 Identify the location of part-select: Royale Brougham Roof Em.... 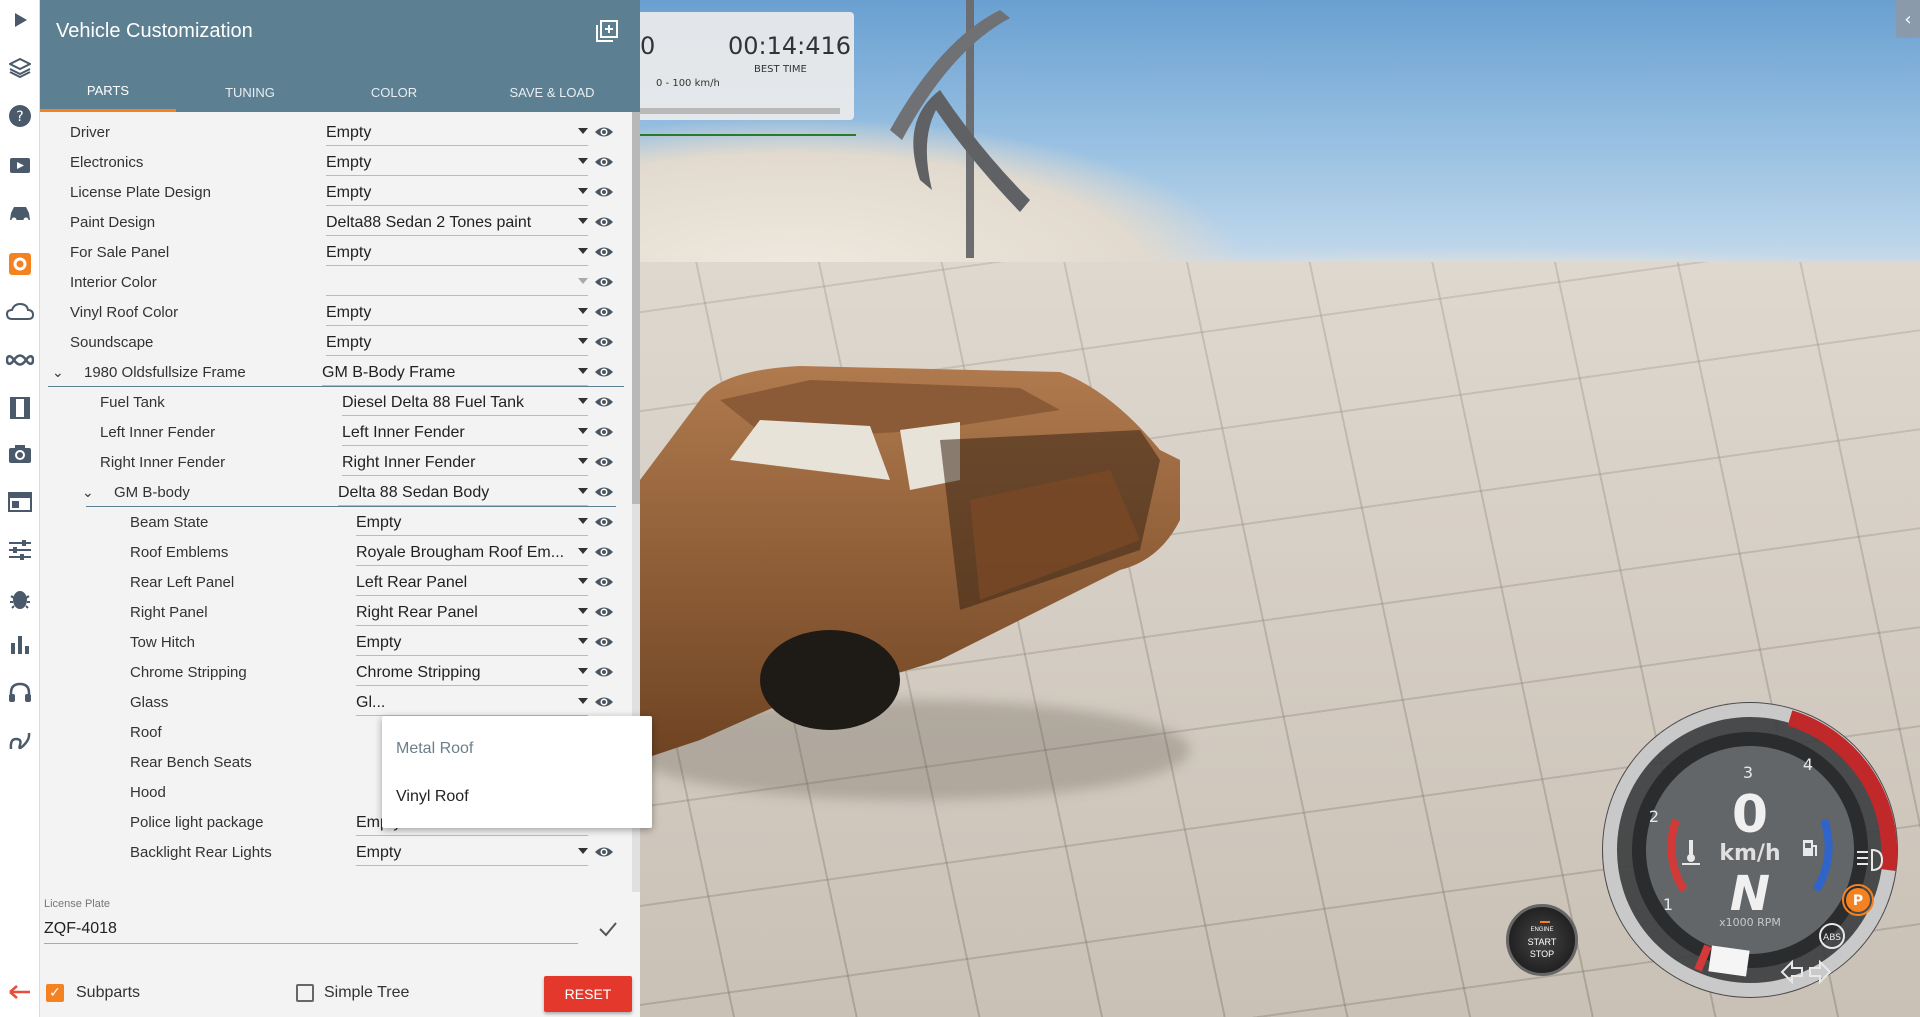
(472, 554).